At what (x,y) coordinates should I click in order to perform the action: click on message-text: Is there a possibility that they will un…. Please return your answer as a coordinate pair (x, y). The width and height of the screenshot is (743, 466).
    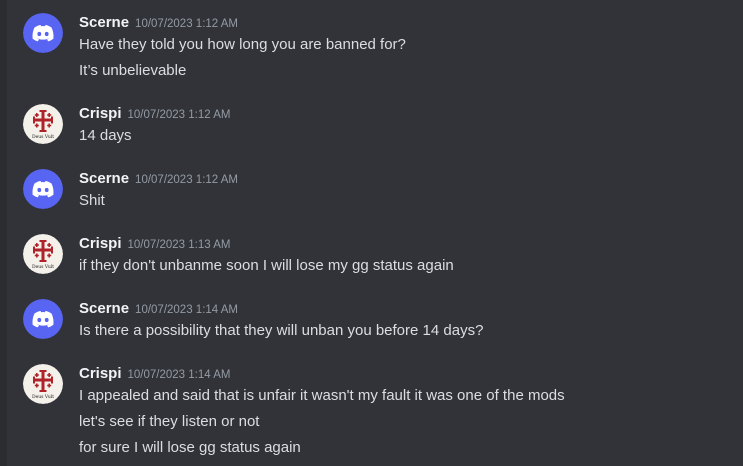
    Looking at the image, I should click on (281, 330).